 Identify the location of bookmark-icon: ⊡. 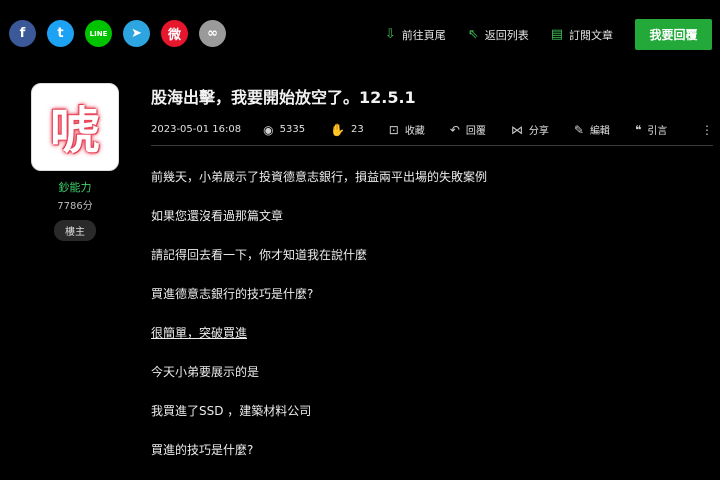
(393, 129).